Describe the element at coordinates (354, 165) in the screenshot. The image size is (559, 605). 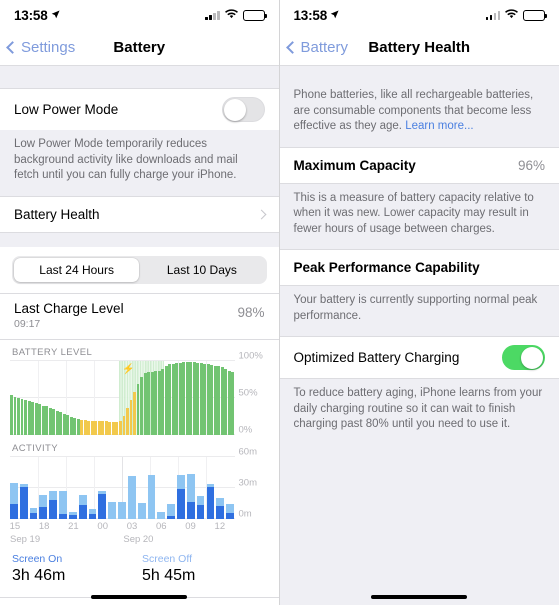
I see `maximum-capacity-label: Maximum Capacity` at that location.